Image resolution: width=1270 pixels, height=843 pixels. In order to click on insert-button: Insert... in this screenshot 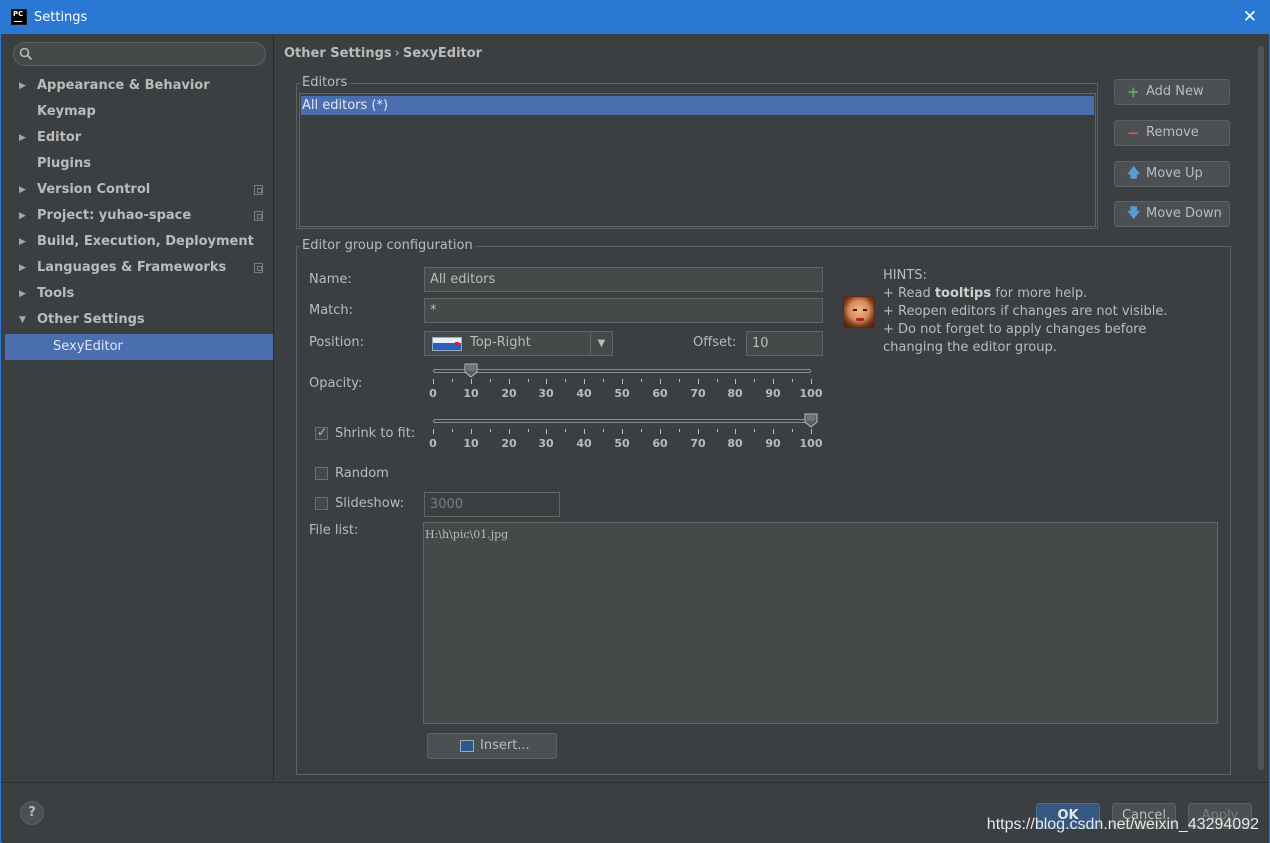, I will do `click(492, 746)`.